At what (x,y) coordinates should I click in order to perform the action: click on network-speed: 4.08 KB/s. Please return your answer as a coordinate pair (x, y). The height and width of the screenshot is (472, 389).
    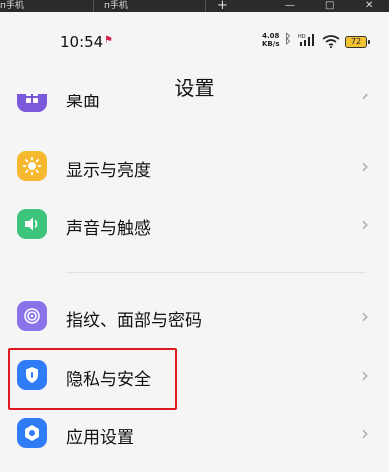
    Looking at the image, I should click on (270, 40).